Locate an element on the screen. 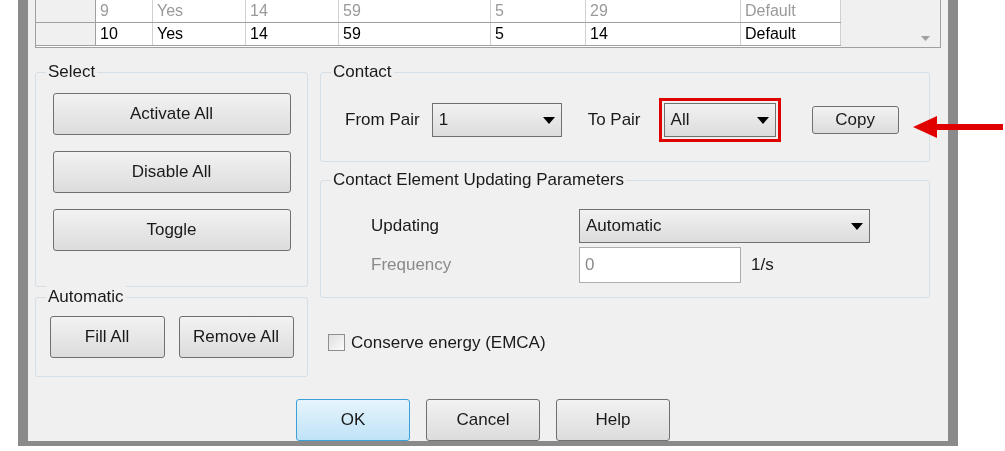  table-cell: 9 is located at coordinates (124, 11).